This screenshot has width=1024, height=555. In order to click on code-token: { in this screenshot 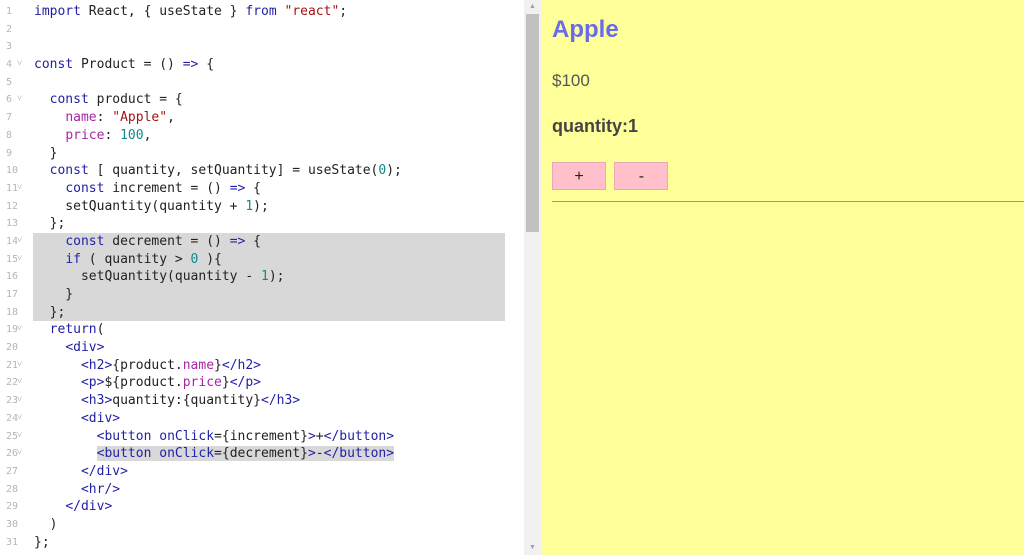, I will do `click(253, 188)`.